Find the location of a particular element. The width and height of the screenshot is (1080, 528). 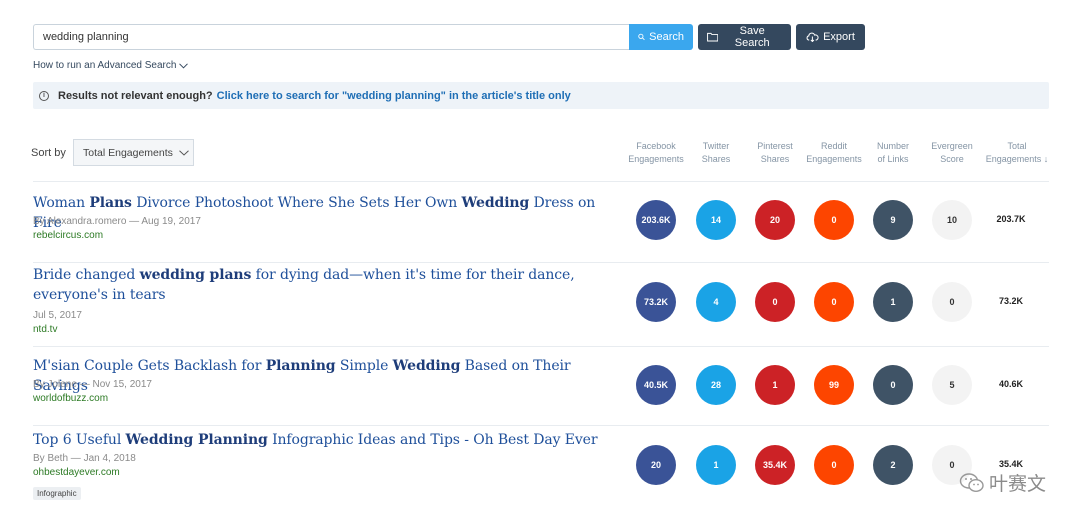

result-domain-link: worldofbuzz.com is located at coordinates (70, 398).